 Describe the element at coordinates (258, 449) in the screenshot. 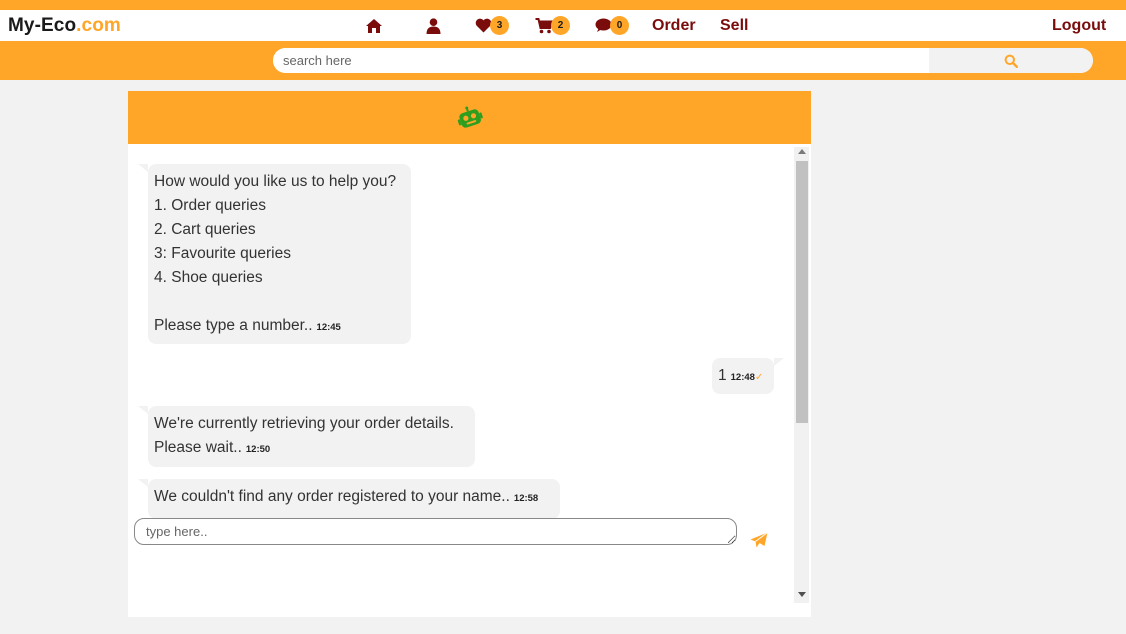

I see `message-timestamp: 12:50` at that location.